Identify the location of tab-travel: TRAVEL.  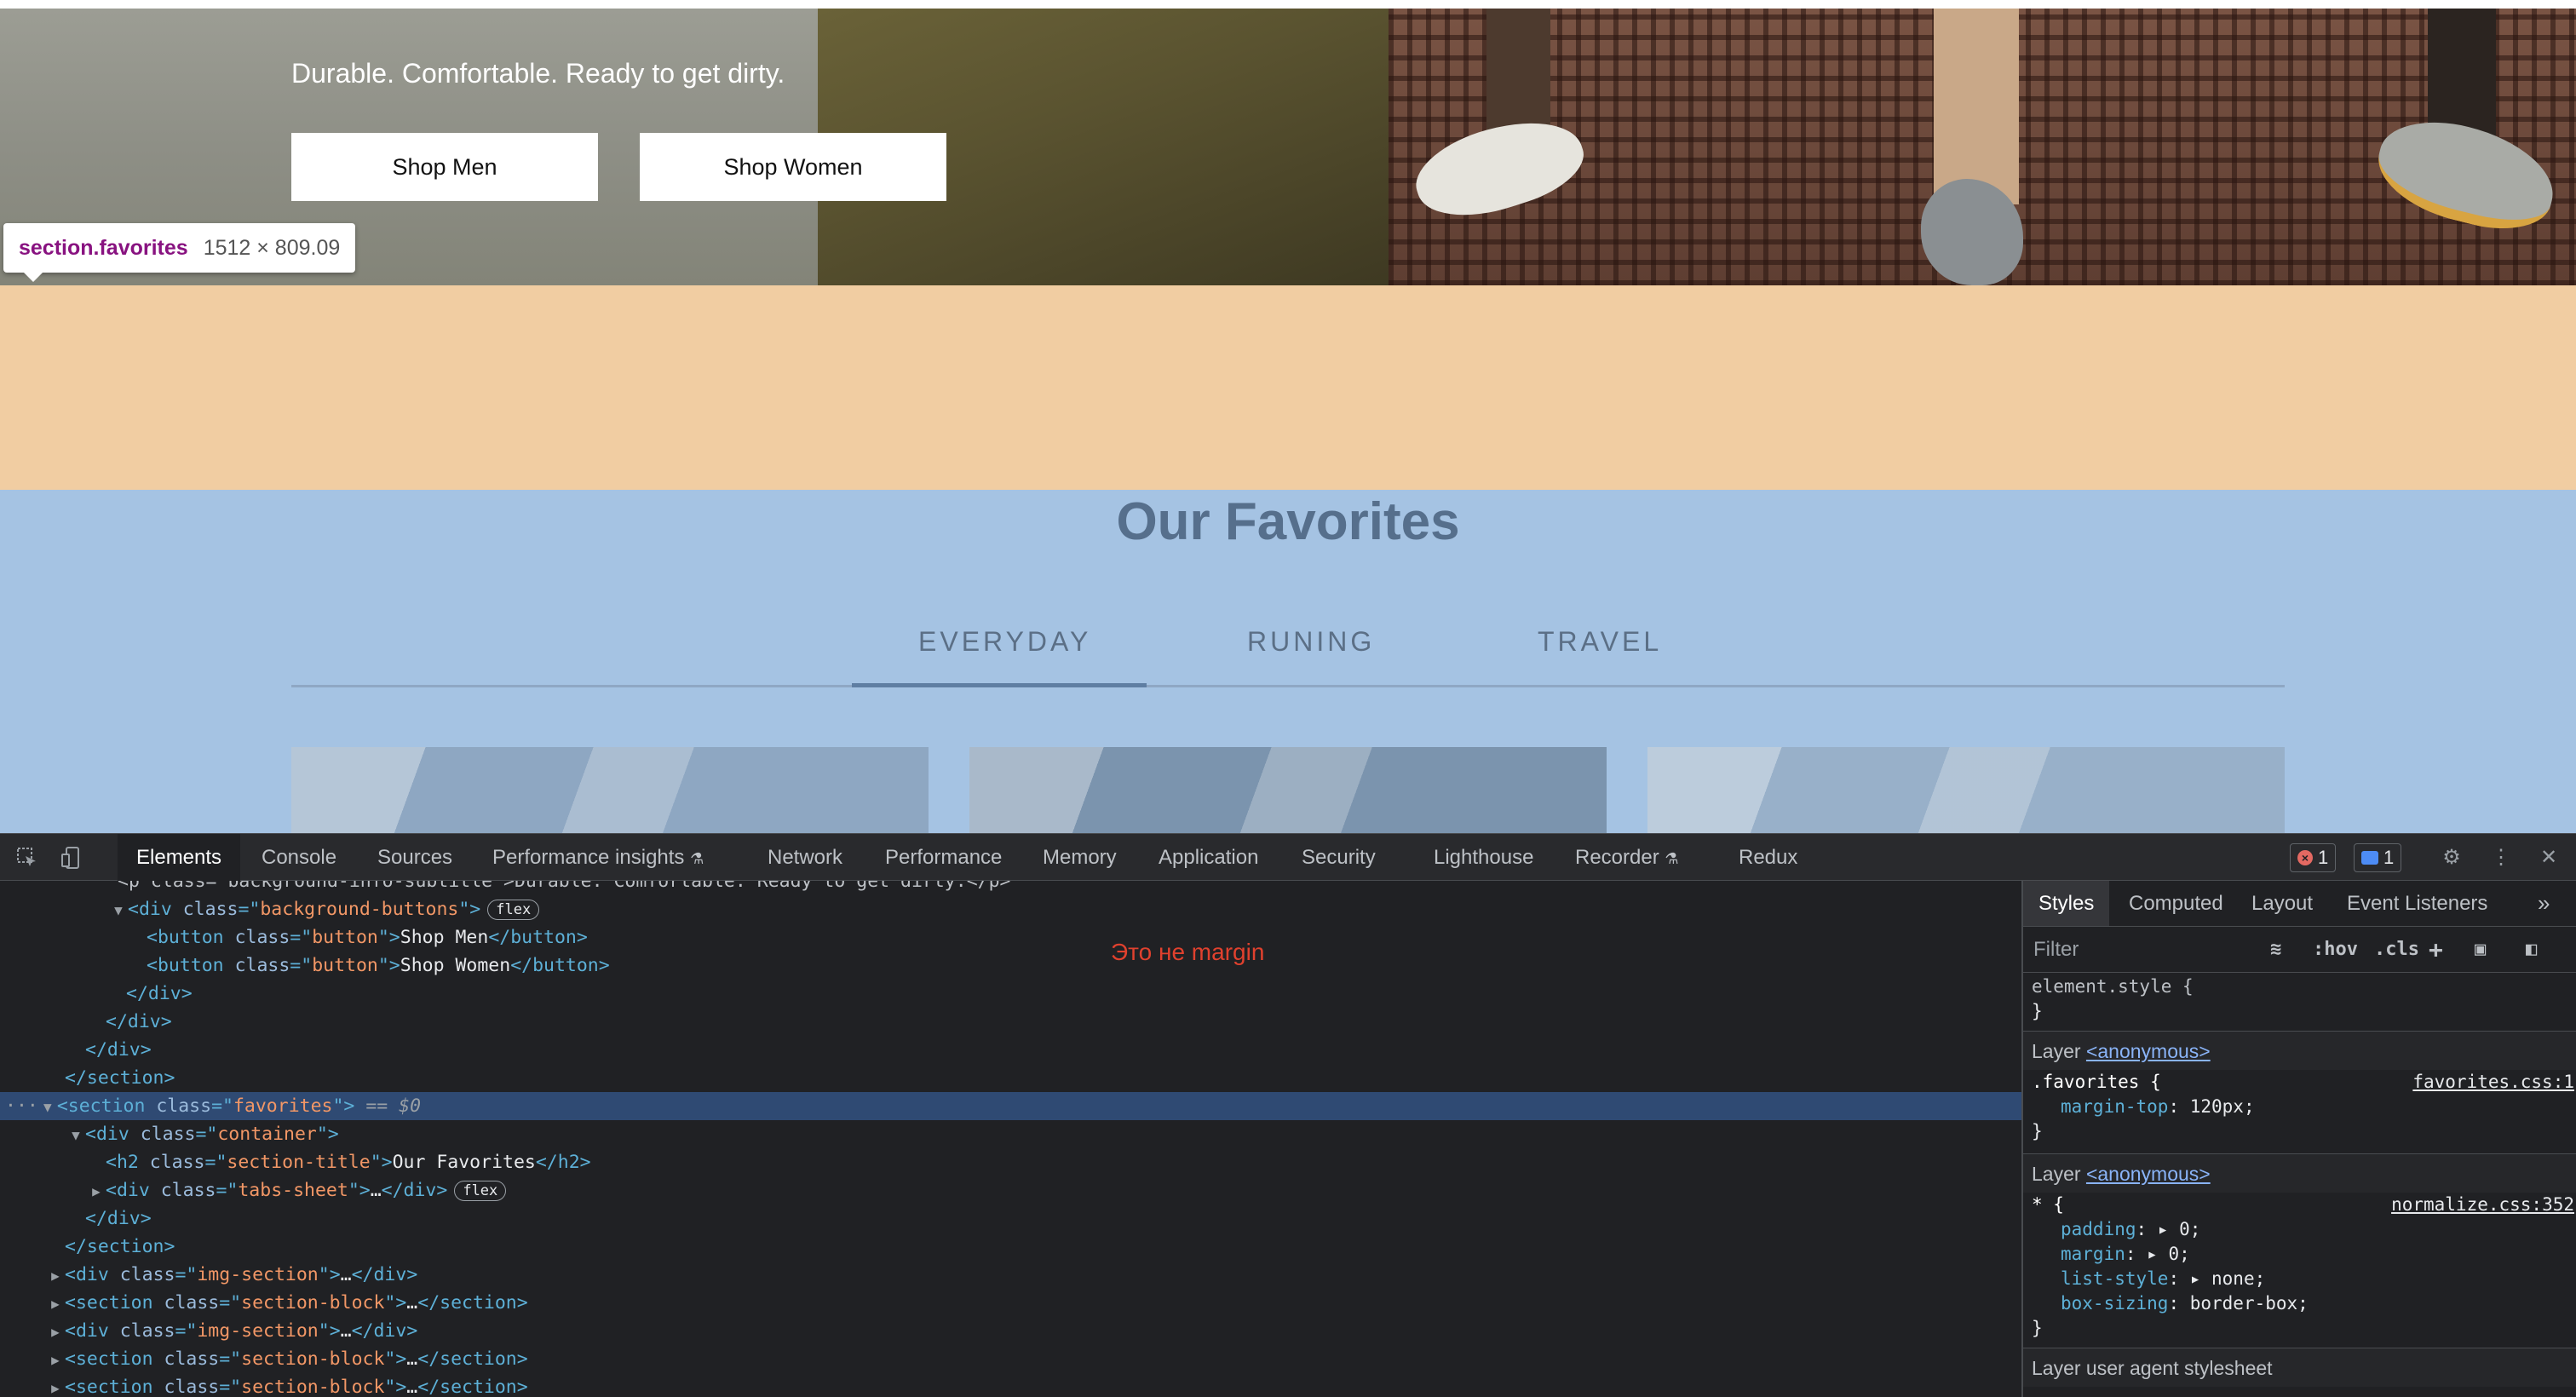
(1600, 642).